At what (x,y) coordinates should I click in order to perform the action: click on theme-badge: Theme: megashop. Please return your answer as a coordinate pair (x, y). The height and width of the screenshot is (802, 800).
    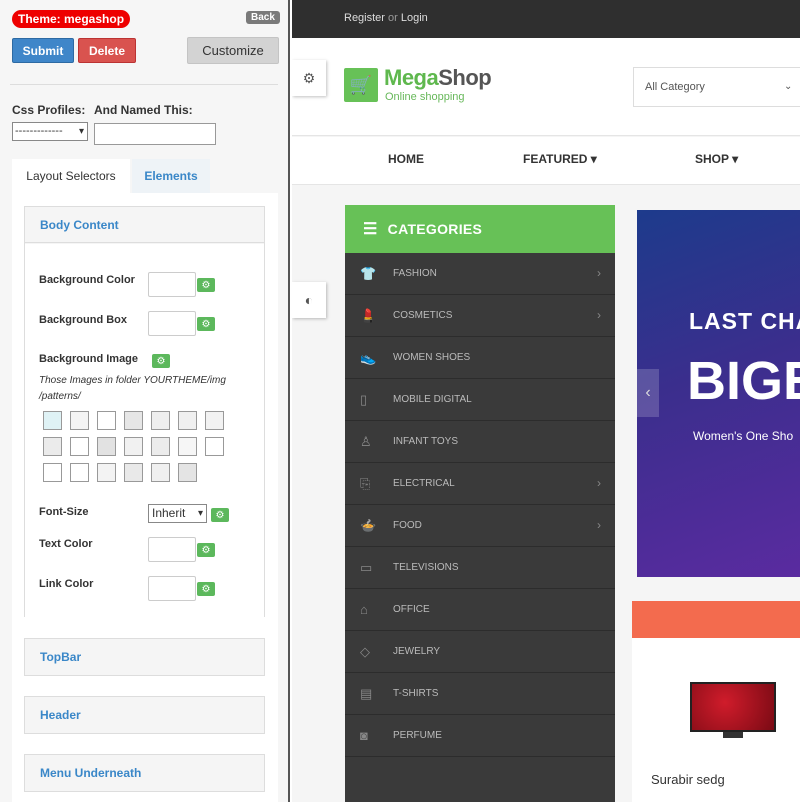
    Looking at the image, I should click on (71, 19).